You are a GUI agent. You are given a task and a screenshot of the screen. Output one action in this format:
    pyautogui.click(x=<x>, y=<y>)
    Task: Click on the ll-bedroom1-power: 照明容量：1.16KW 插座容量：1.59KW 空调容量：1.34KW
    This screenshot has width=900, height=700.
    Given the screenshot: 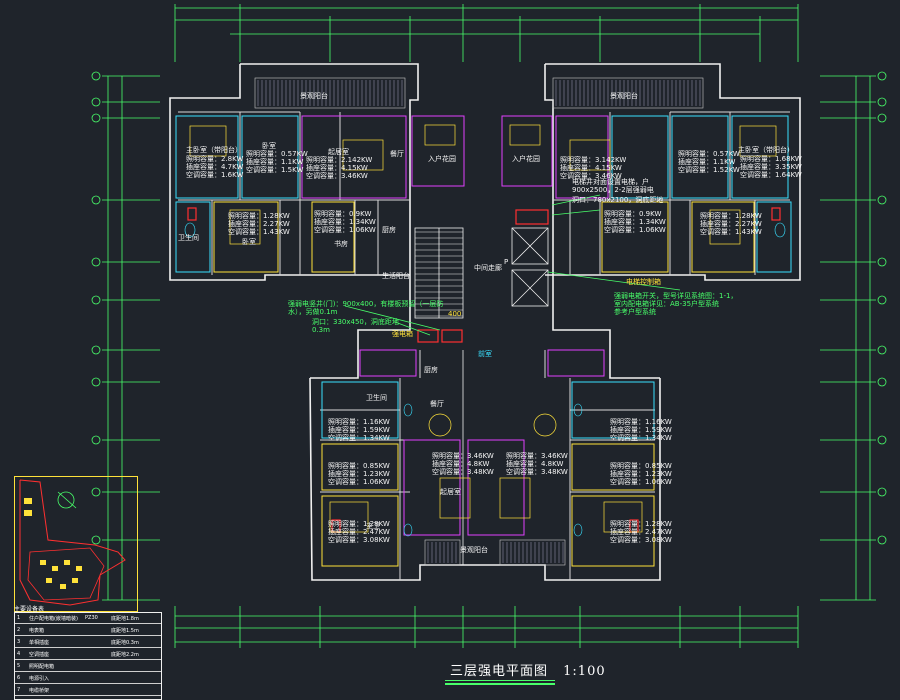 What is the action you would take?
    pyautogui.click(x=359, y=430)
    